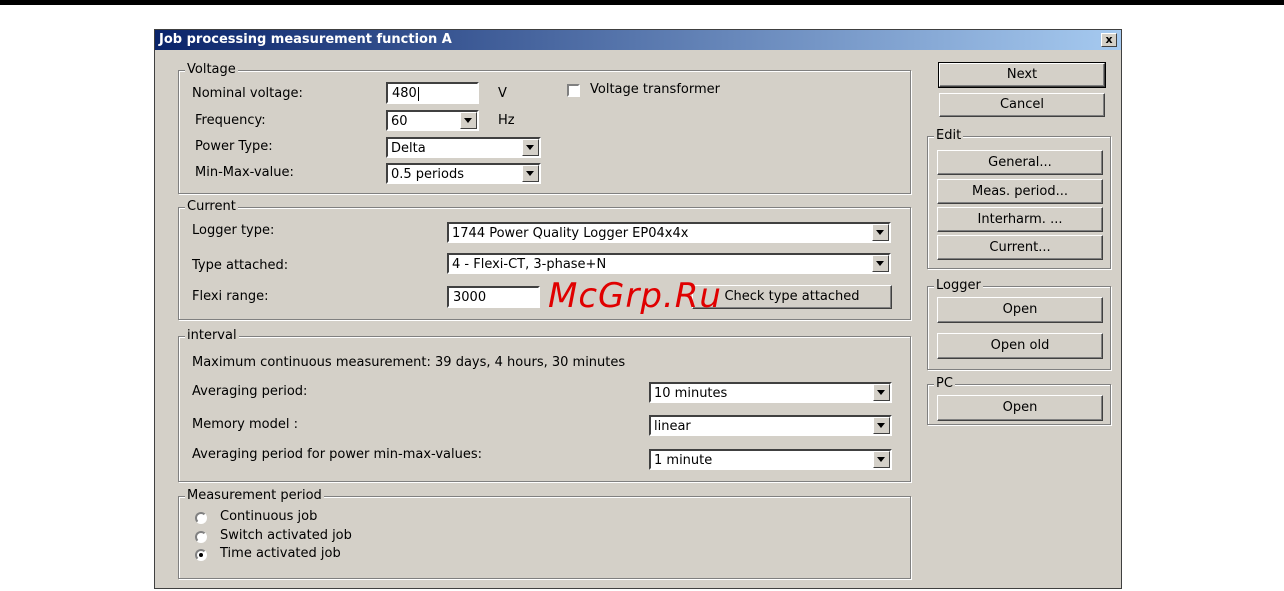 The height and width of the screenshot is (591, 1284). I want to click on pc-open-button: Open, so click(1020, 408).